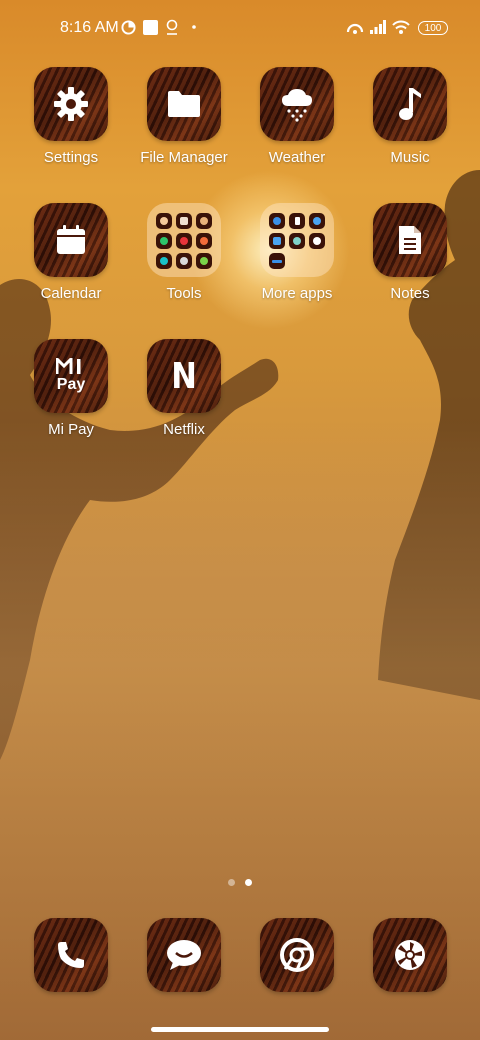 The height and width of the screenshot is (1040, 480). I want to click on folder-icon, so click(184, 104).